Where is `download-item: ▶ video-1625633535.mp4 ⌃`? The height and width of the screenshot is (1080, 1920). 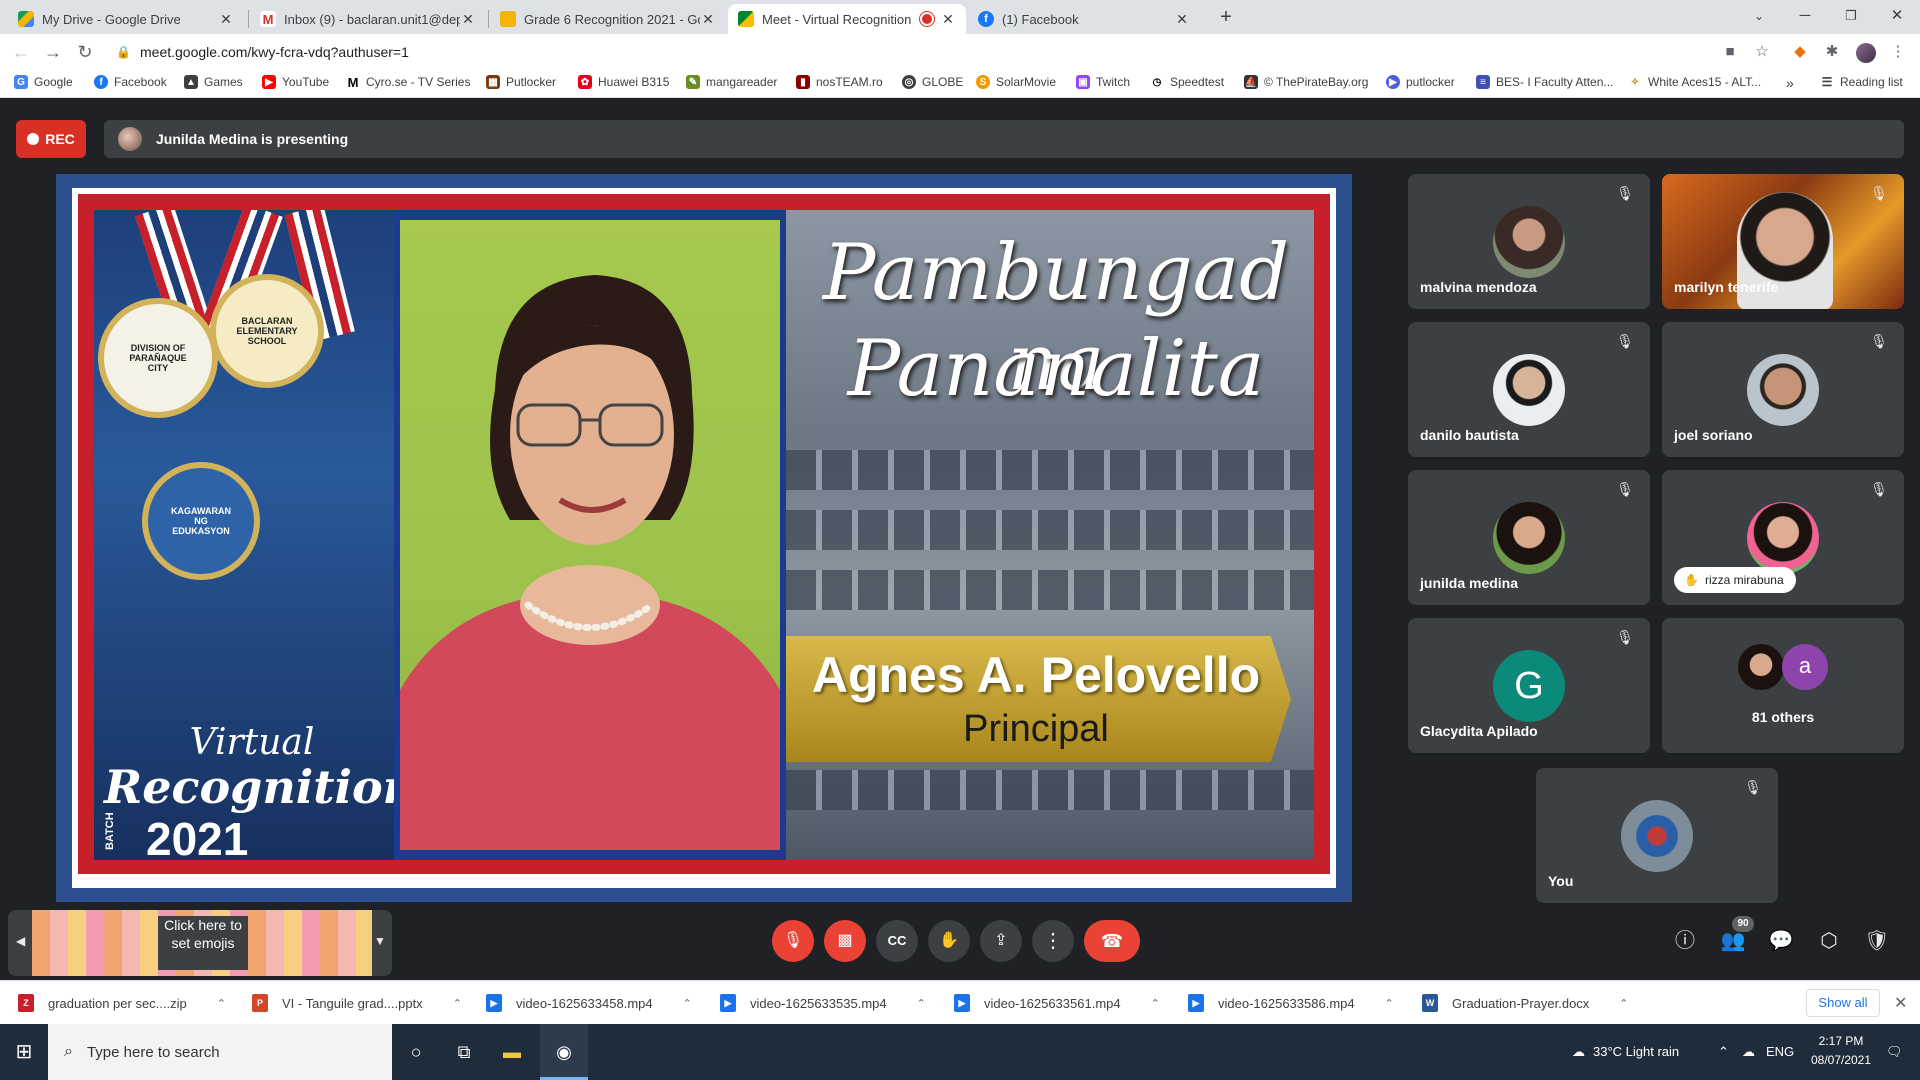 download-item: ▶ video-1625633535.mp4 ⌃ is located at coordinates (823, 1003).